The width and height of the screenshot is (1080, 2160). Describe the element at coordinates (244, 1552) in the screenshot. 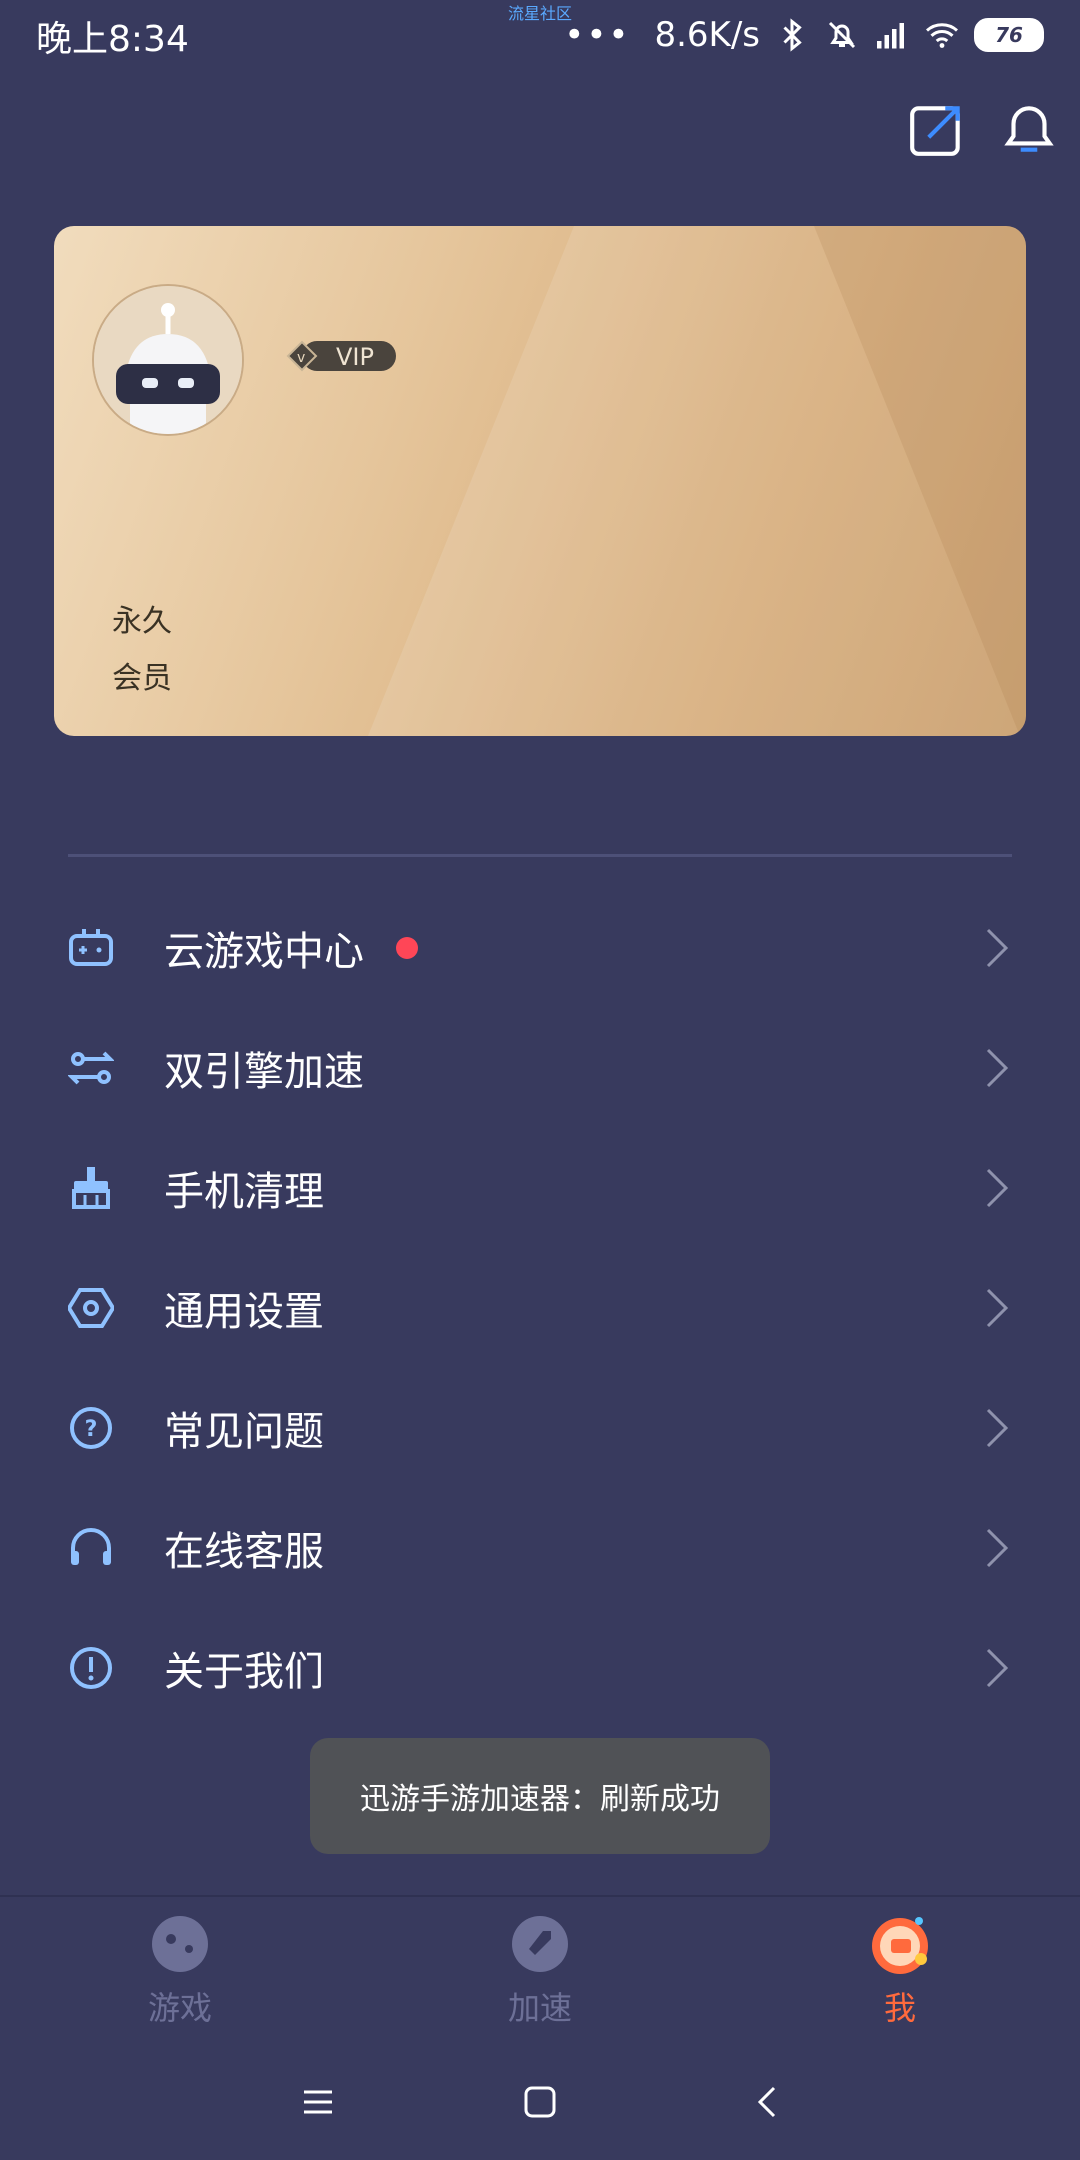

I see `menu-label: 在线客服` at that location.